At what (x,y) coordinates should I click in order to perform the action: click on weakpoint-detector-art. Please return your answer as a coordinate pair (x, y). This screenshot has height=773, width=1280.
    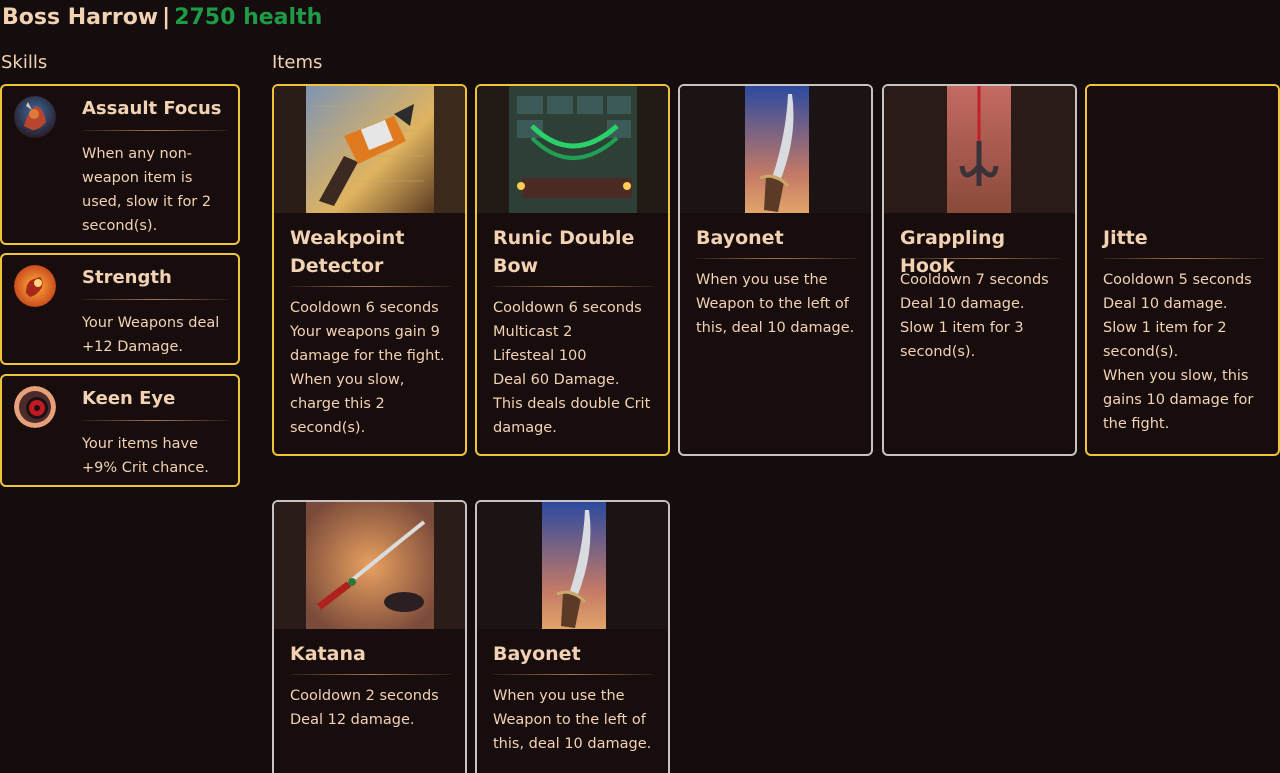
    Looking at the image, I should click on (369, 149).